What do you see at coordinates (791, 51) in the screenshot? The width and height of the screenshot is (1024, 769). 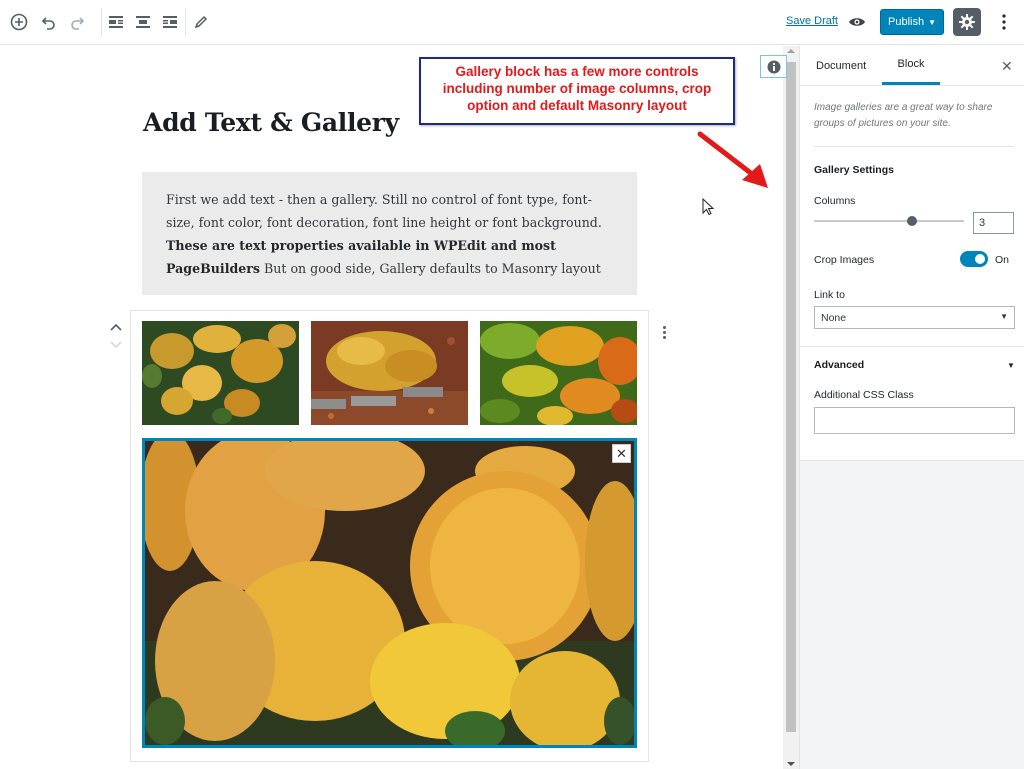 I see `scroll-up-arrow-icon` at bounding box center [791, 51].